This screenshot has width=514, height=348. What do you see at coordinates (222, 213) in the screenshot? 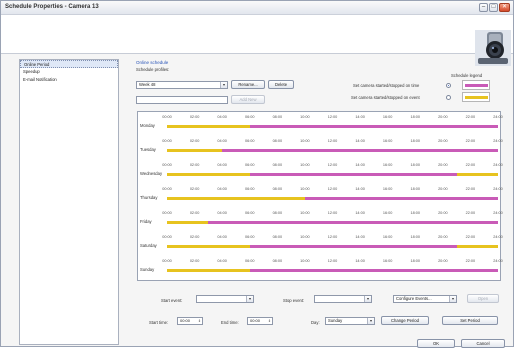
I see `hour-label: 04:00` at bounding box center [222, 213].